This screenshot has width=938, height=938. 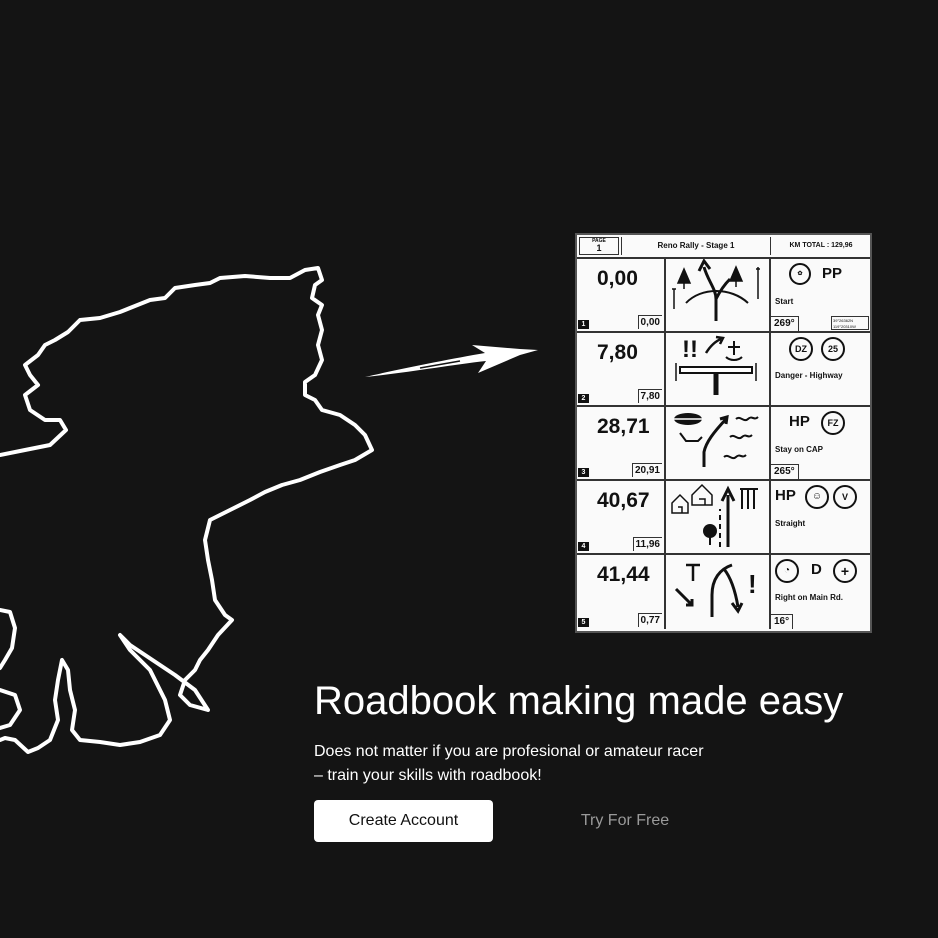 What do you see at coordinates (583, 622) in the screenshot?
I see `row-index: 5` at bounding box center [583, 622].